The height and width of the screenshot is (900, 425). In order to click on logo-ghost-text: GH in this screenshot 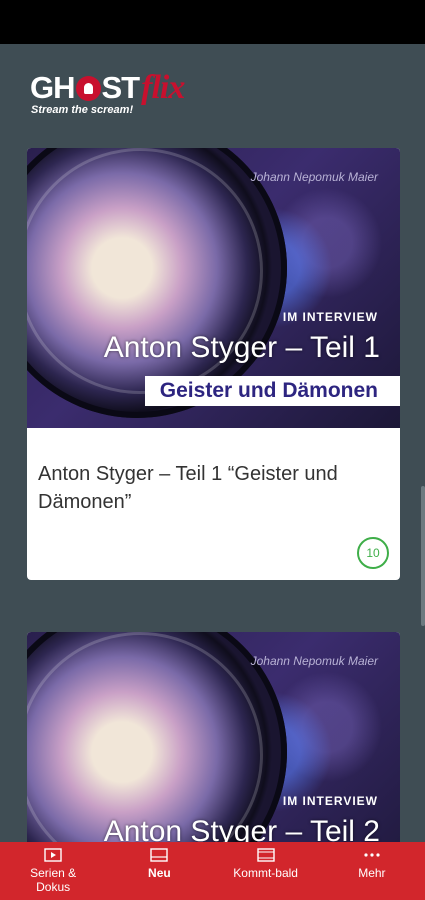, I will do `click(52, 87)`.